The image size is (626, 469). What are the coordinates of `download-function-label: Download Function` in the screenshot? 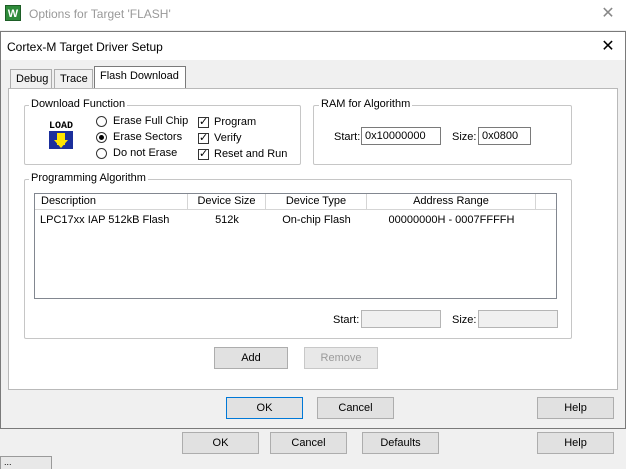 It's located at (78, 104).